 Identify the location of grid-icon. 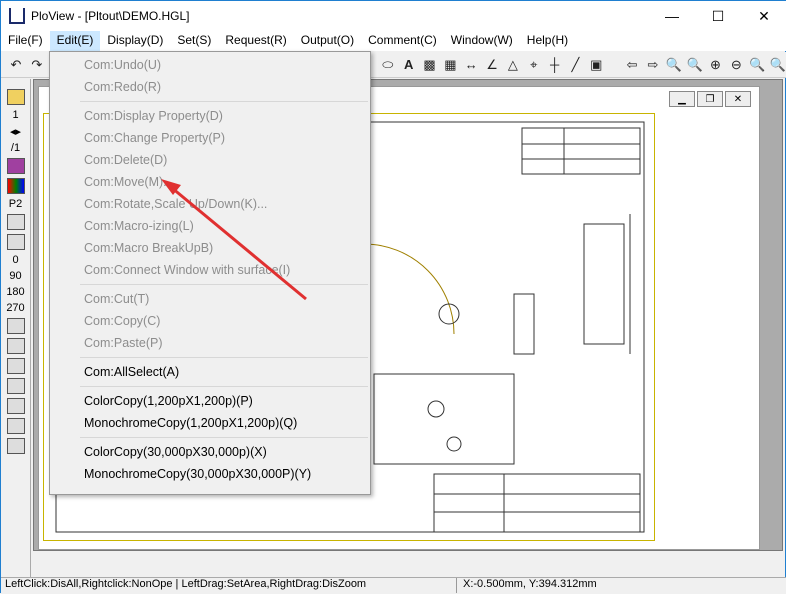
(15, 346).